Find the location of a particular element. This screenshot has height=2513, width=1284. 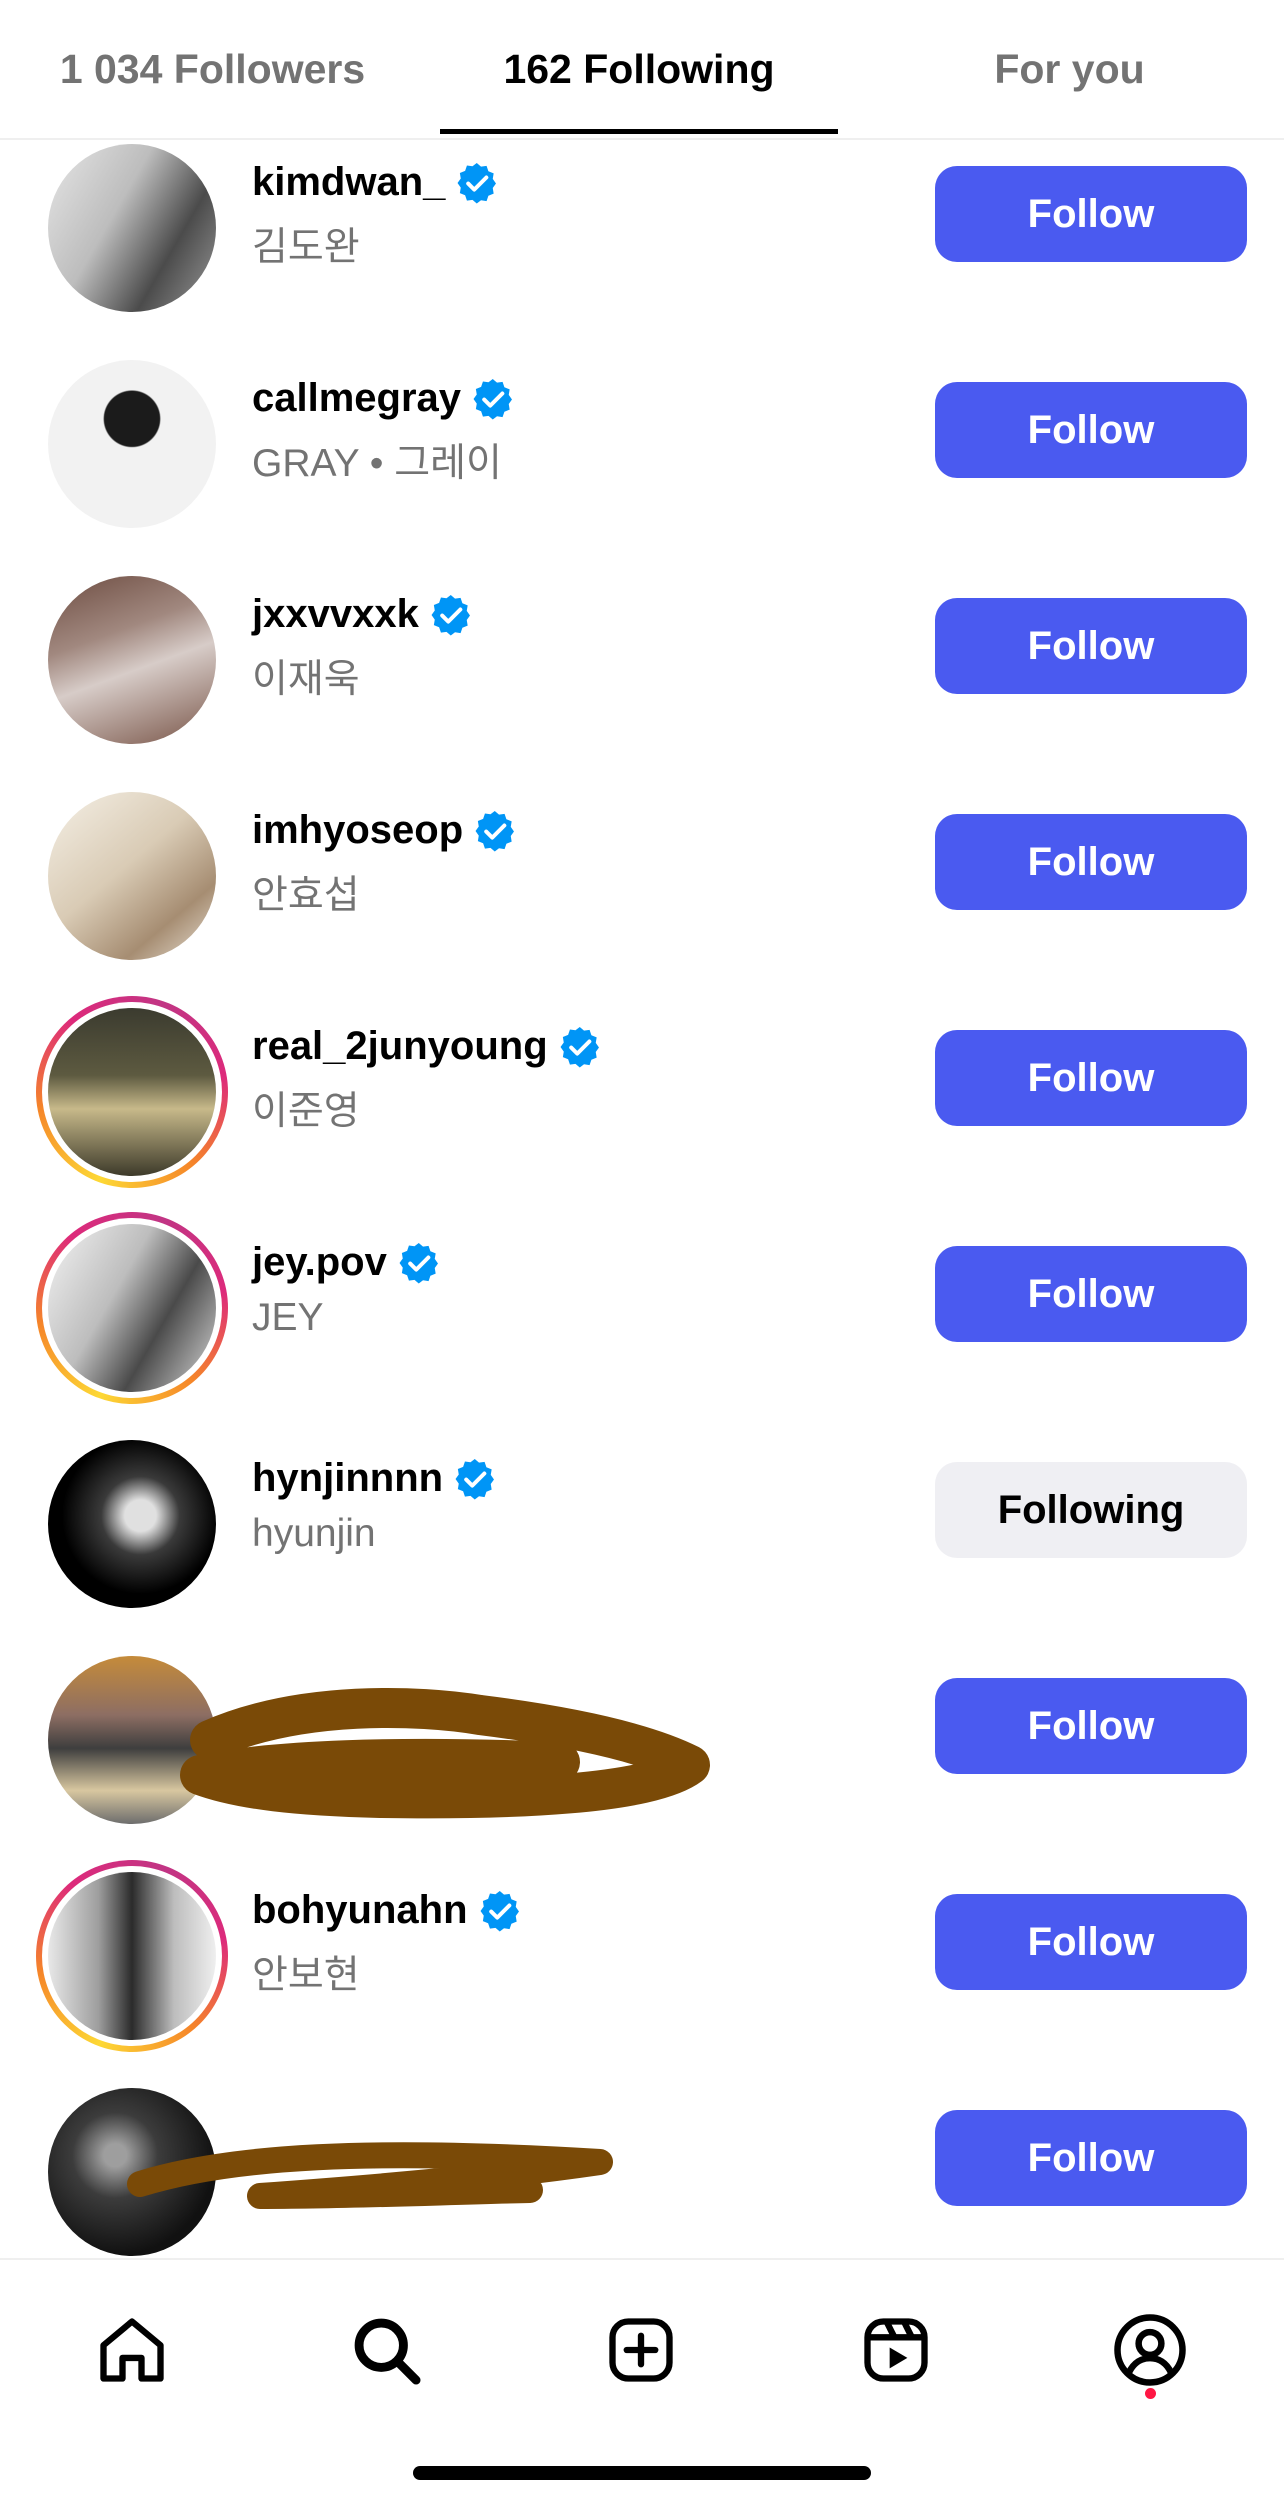

full-name: GRAY • 그레이 is located at coordinates (377, 463).